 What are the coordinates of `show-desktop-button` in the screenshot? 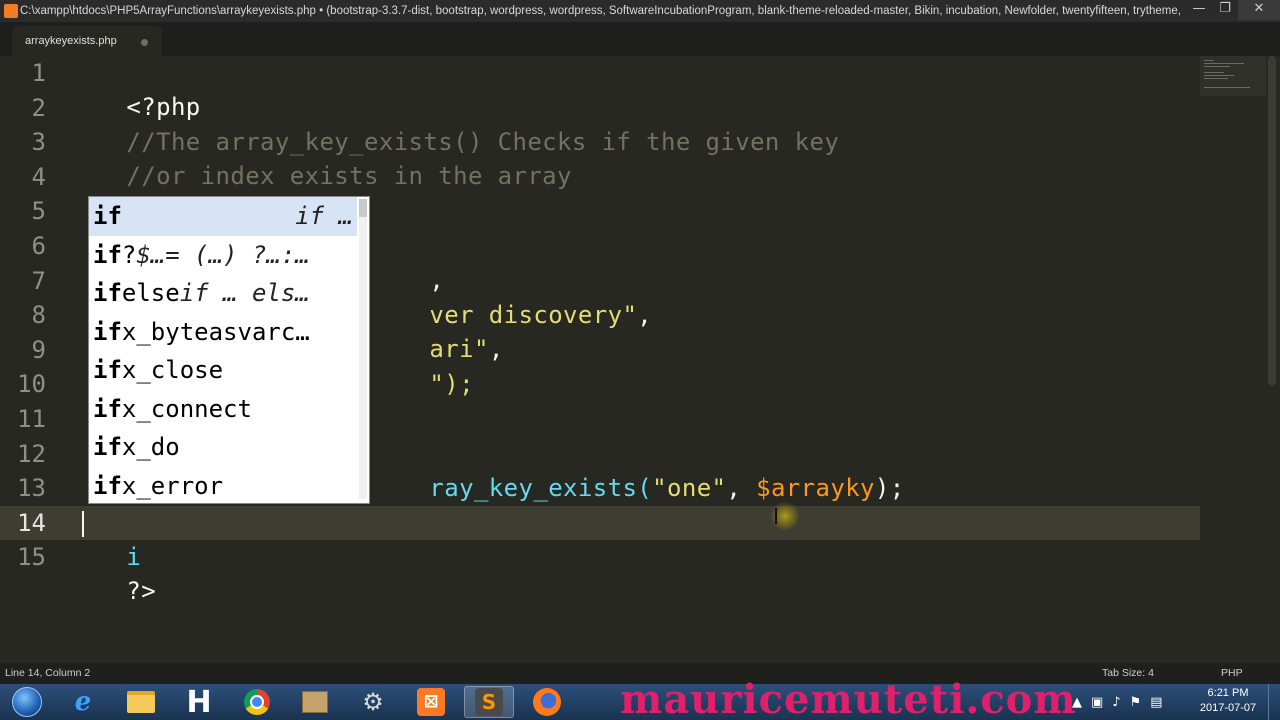 It's located at (1274, 702).